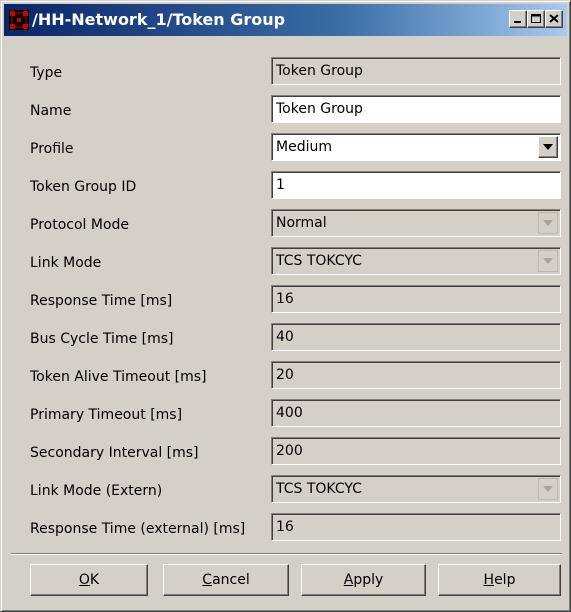  I want to click on protocol-mode-dropdown-button, so click(548, 223).